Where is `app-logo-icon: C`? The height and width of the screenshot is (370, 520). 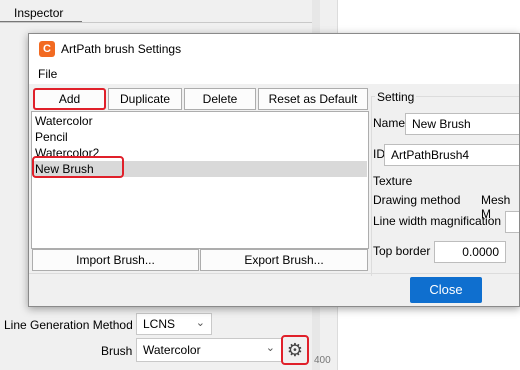
app-logo-icon: C is located at coordinates (47, 49).